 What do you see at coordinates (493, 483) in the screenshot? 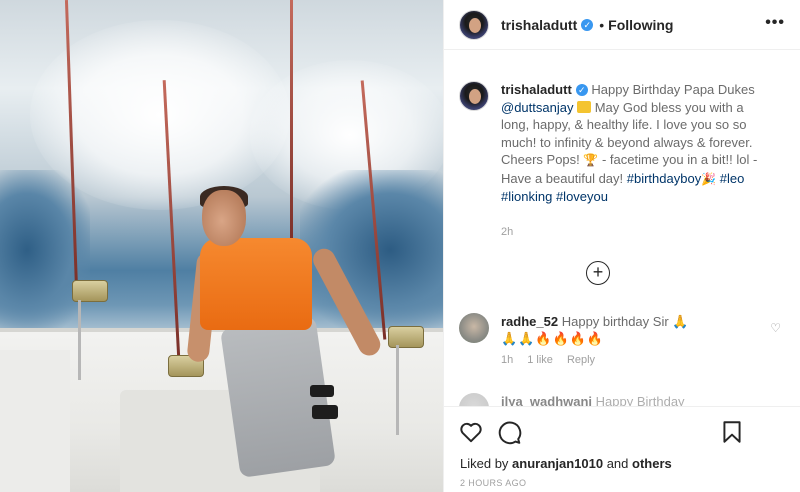
I see `post-timestamp: 2 HOURS AGO` at bounding box center [493, 483].